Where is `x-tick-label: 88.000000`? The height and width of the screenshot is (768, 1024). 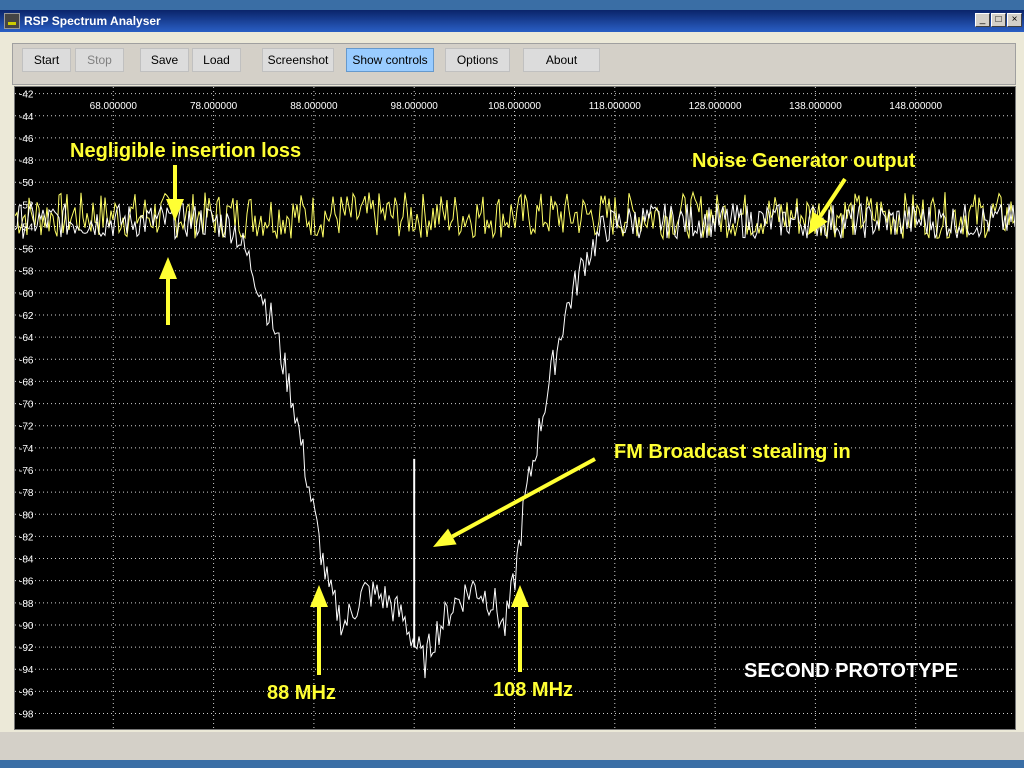 x-tick-label: 88.000000 is located at coordinates (314, 106).